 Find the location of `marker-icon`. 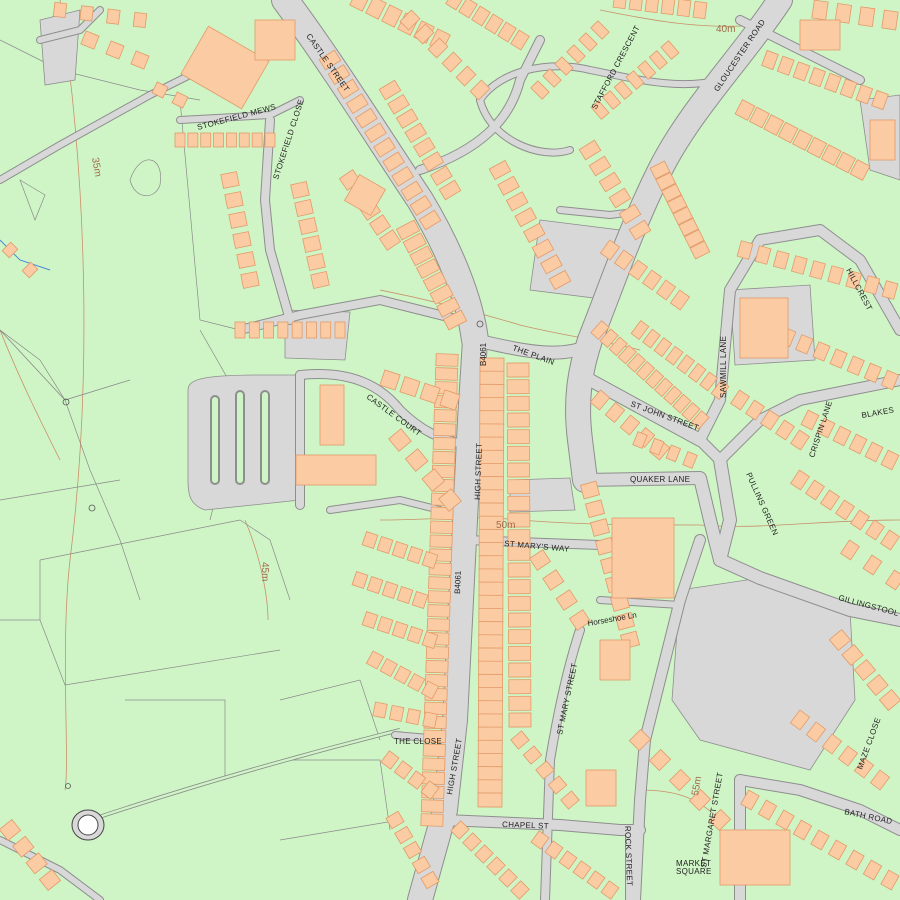

marker-icon is located at coordinates (68, 786).